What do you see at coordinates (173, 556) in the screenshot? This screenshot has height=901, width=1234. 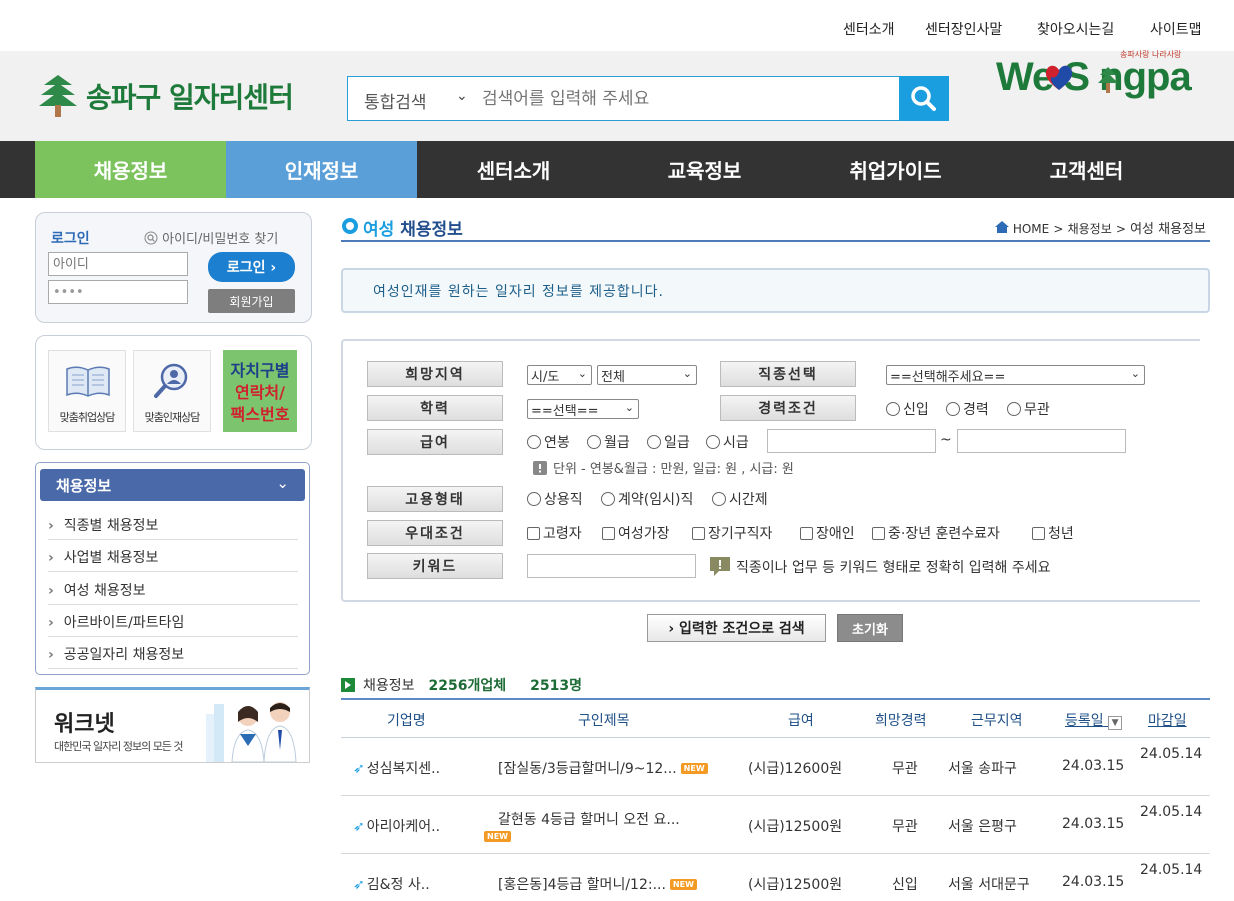 I see `side-menu-item-by-project: › 사업별 채용정보` at bounding box center [173, 556].